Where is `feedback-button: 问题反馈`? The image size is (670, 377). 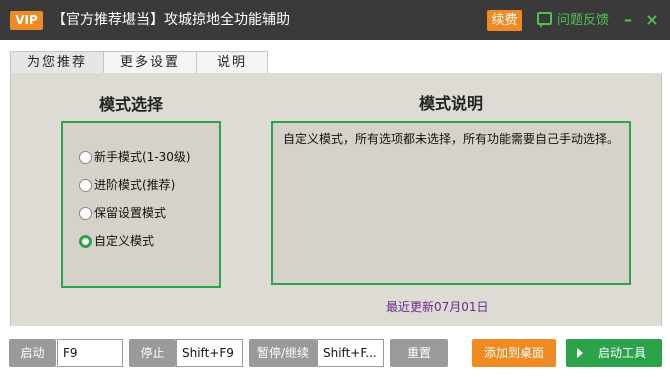 feedback-button: 问题反馈 is located at coordinates (573, 20).